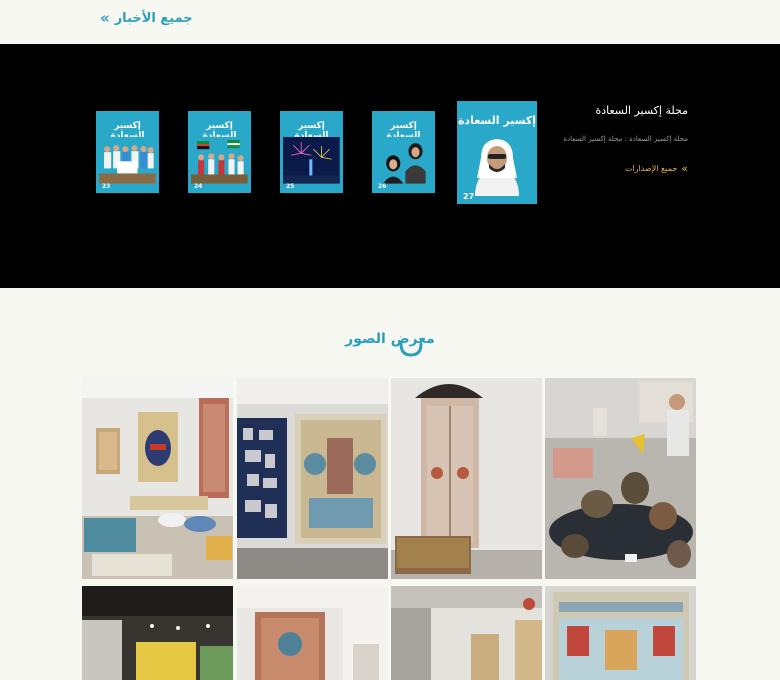  I want to click on all-news-link: جميع الأخبار », so click(146, 18).